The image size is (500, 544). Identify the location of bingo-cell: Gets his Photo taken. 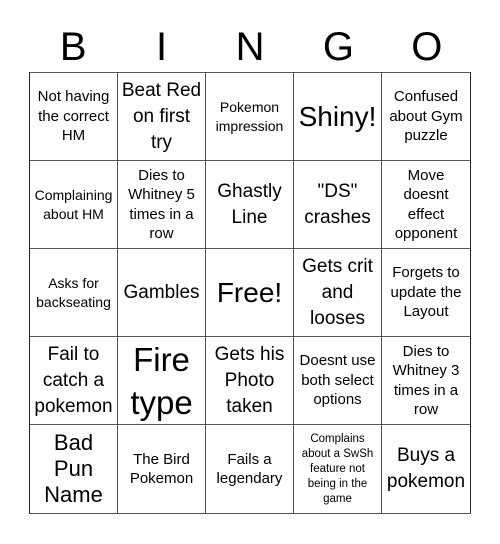
(250, 381).